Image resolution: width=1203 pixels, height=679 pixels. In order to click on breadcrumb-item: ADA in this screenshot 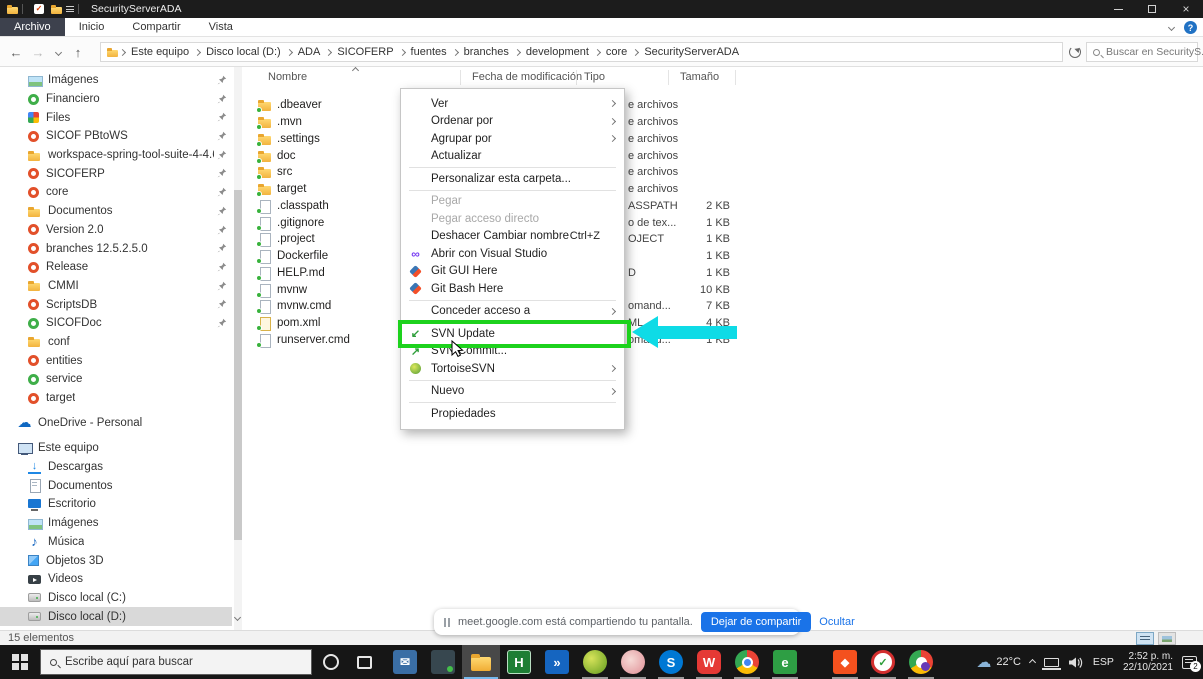, I will do `click(309, 52)`.